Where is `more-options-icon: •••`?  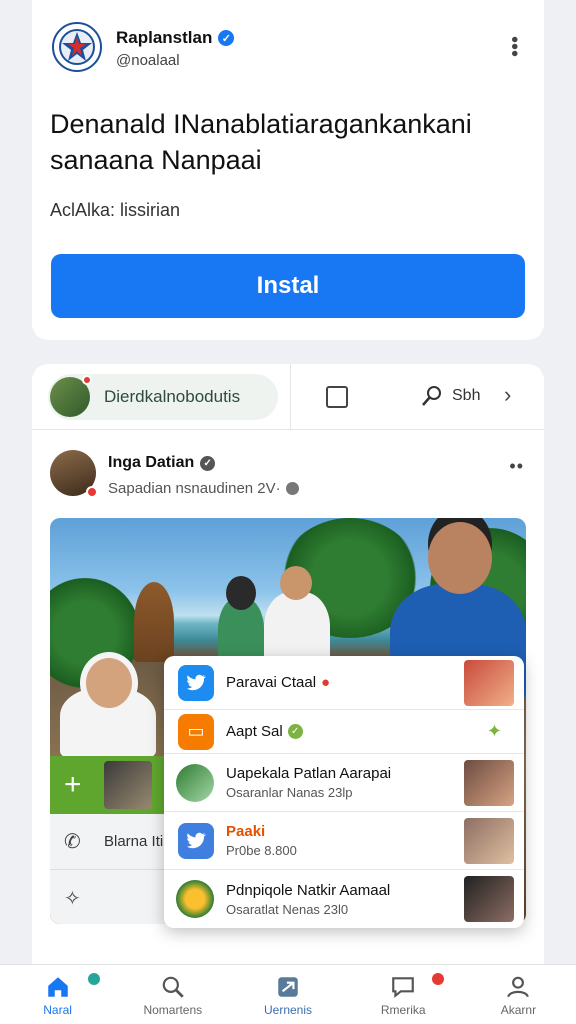
more-options-icon: ••• is located at coordinates (514, 46).